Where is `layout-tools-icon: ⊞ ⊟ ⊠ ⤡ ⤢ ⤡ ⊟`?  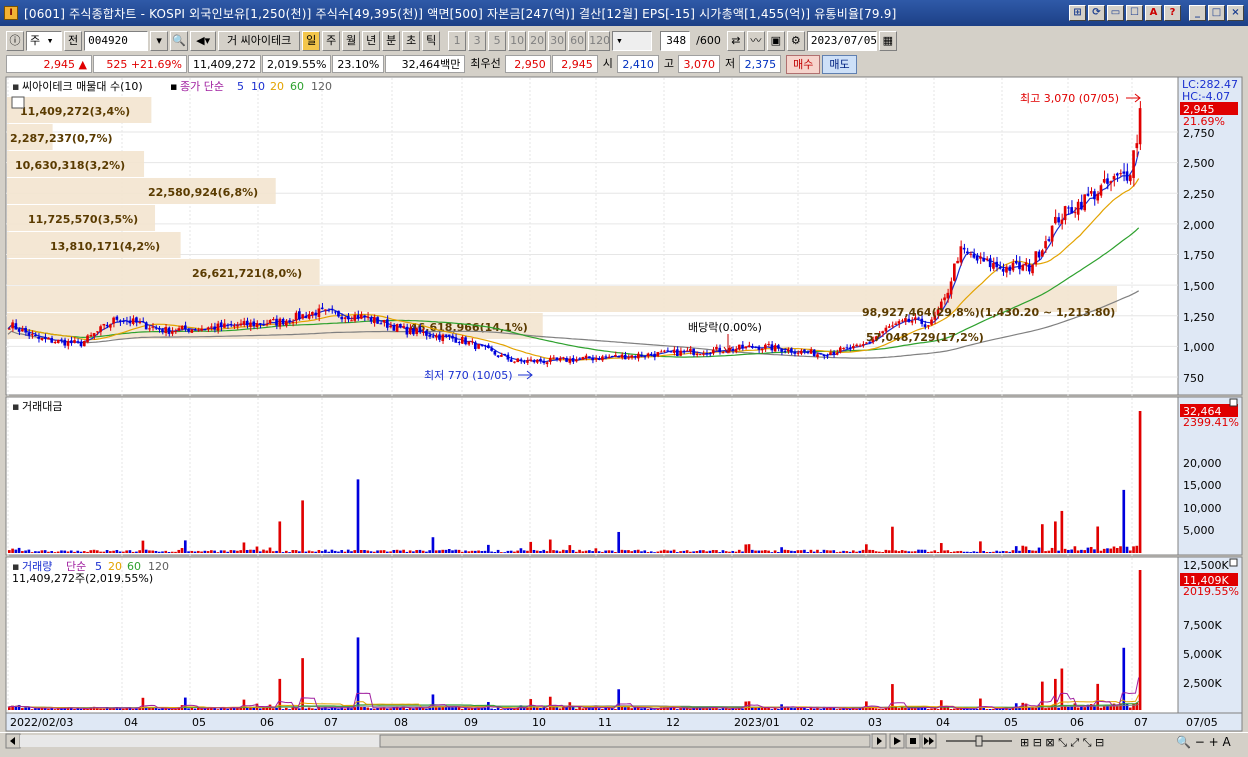
layout-tools-icon: ⊞ ⊟ ⊠ ⤡ ⤢ ⤡ ⊟ is located at coordinates (1062, 742).